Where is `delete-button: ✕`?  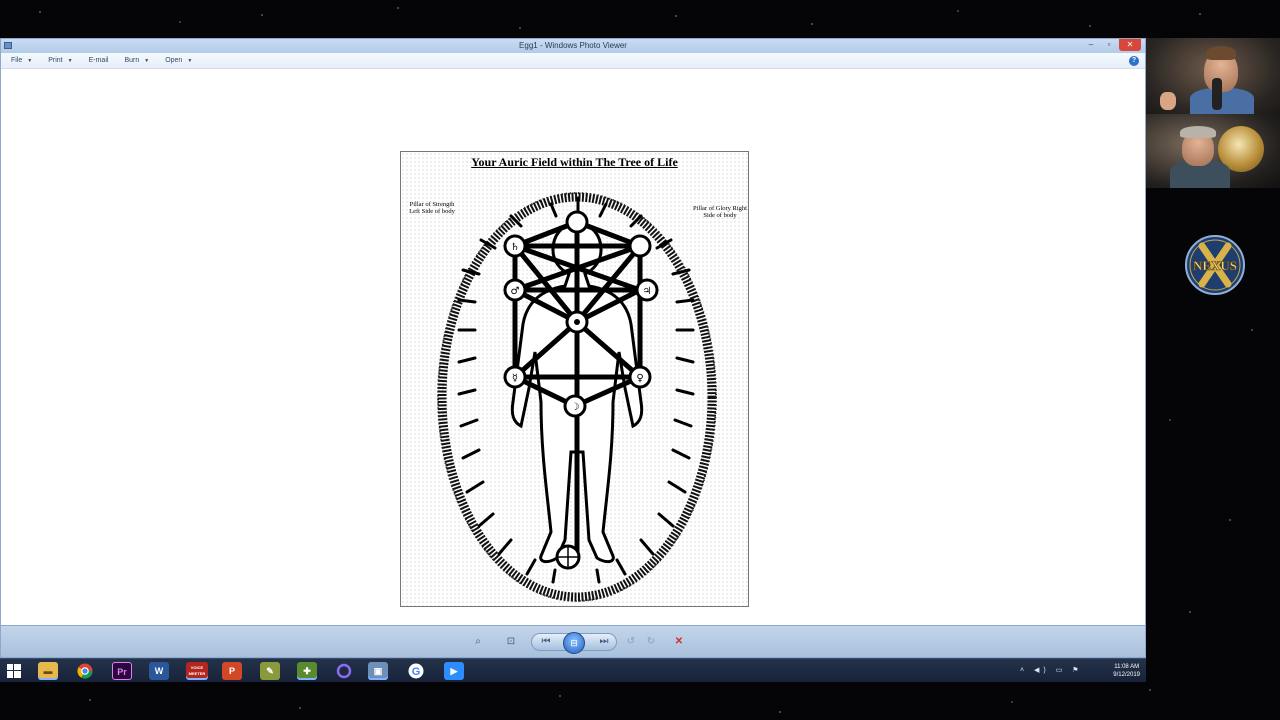
delete-button: ✕ is located at coordinates (679, 642).